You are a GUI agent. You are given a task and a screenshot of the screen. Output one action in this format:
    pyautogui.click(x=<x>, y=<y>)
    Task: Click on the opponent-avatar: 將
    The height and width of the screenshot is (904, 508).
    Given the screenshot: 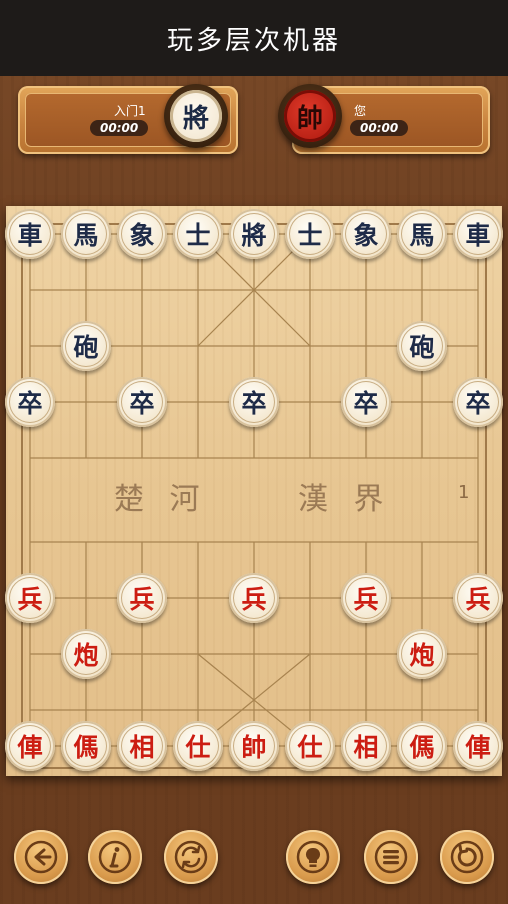 What is the action you would take?
    pyautogui.click(x=196, y=116)
    